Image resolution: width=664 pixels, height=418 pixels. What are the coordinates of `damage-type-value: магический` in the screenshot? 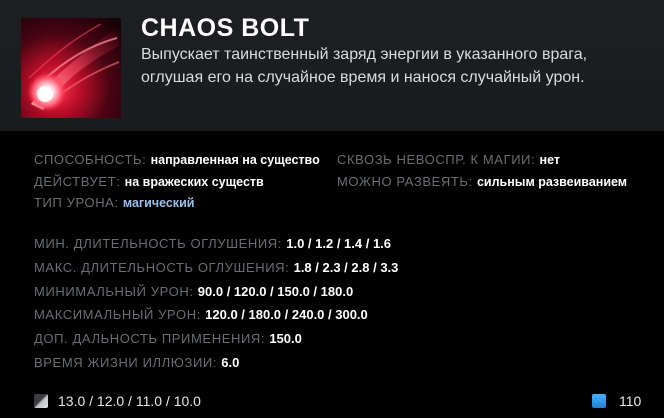 It's located at (158, 203).